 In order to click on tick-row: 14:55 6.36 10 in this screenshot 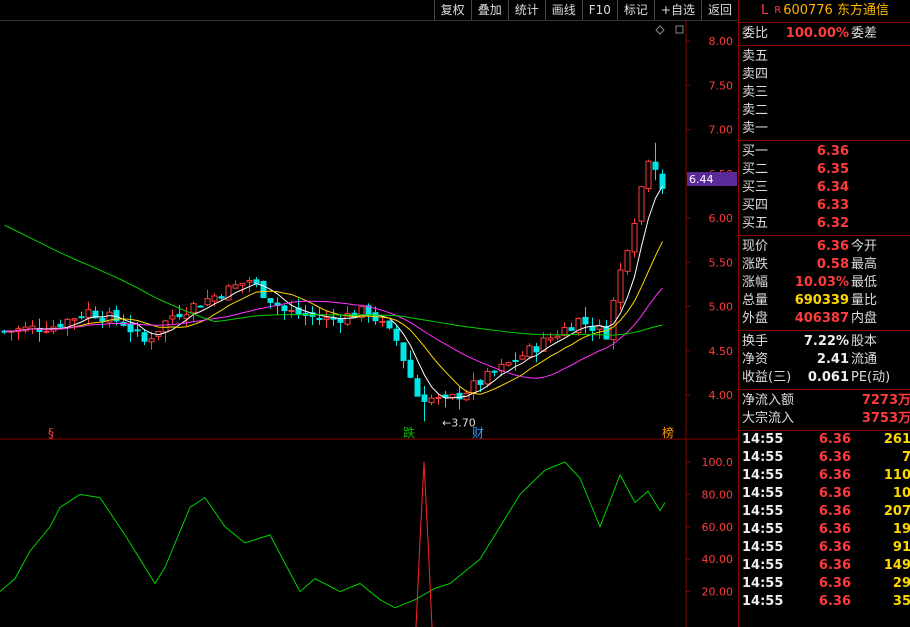, I will do `click(824, 494)`.